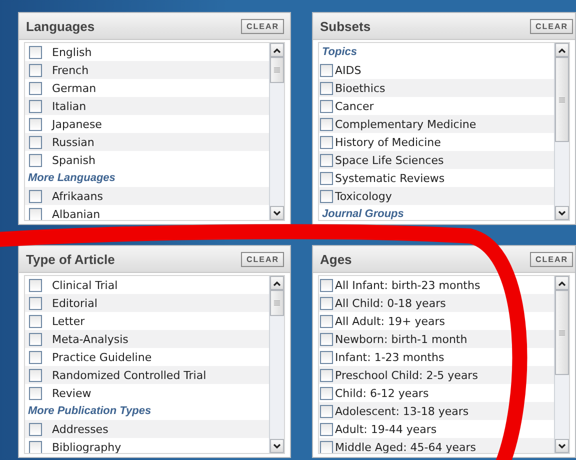 The image size is (576, 460). Describe the element at coordinates (85, 285) in the screenshot. I see `option-label: Clinical Trial` at that location.